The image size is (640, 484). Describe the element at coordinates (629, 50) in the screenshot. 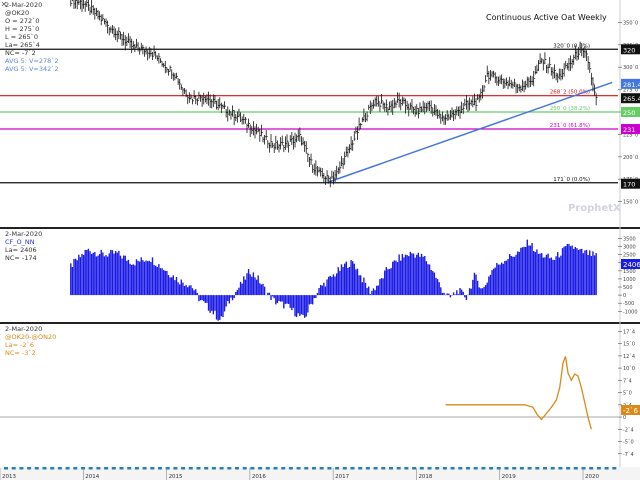

I see `price-badge: 320` at that location.